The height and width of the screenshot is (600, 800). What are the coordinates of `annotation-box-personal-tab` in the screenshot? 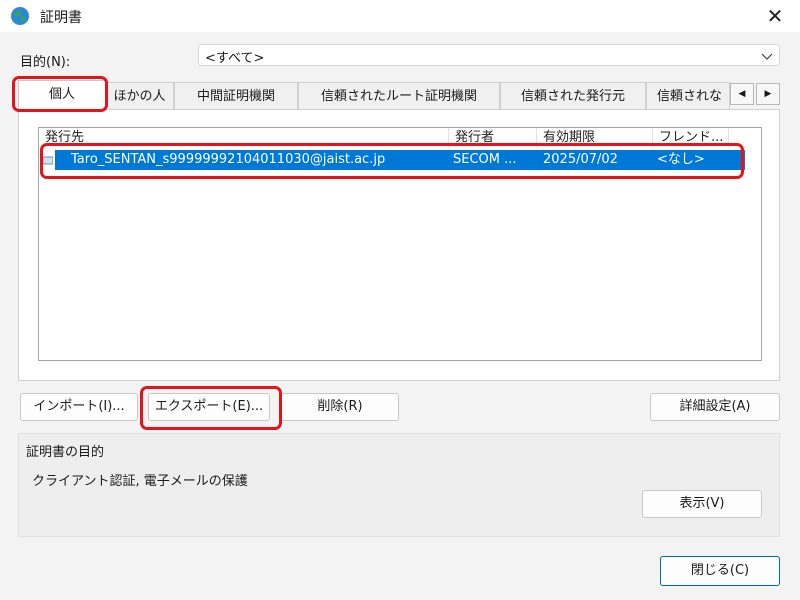 It's located at (60, 94).